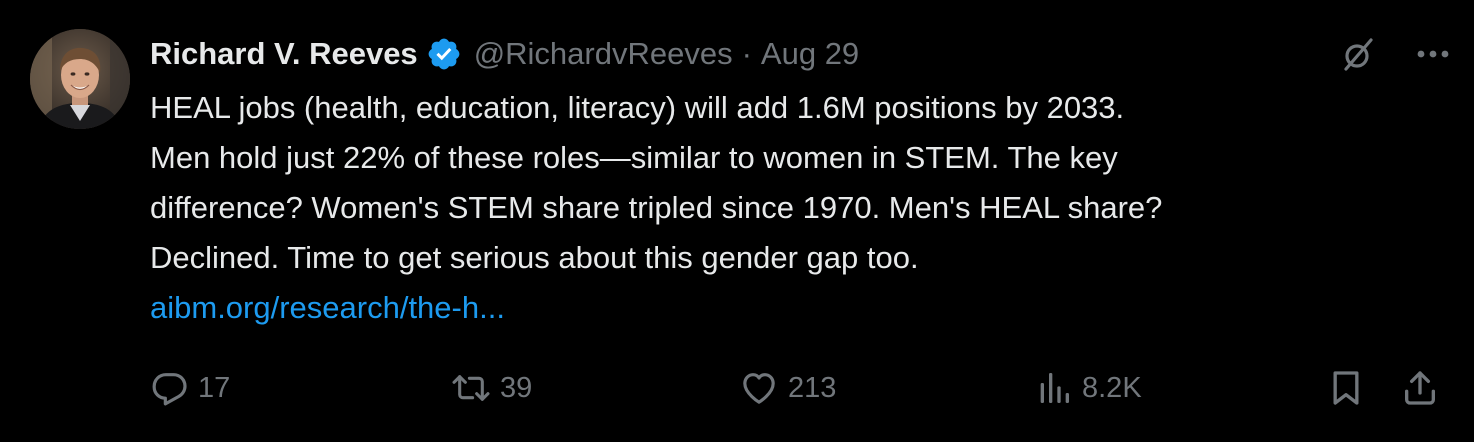 Image resolution: width=1474 pixels, height=442 pixels. What do you see at coordinates (759, 388) in the screenshot?
I see `heart-icon` at bounding box center [759, 388].